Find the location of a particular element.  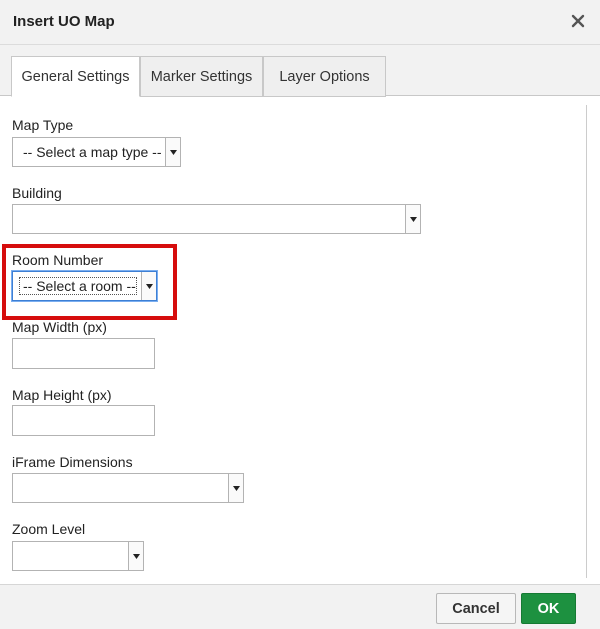

ok-button: OK is located at coordinates (548, 608).